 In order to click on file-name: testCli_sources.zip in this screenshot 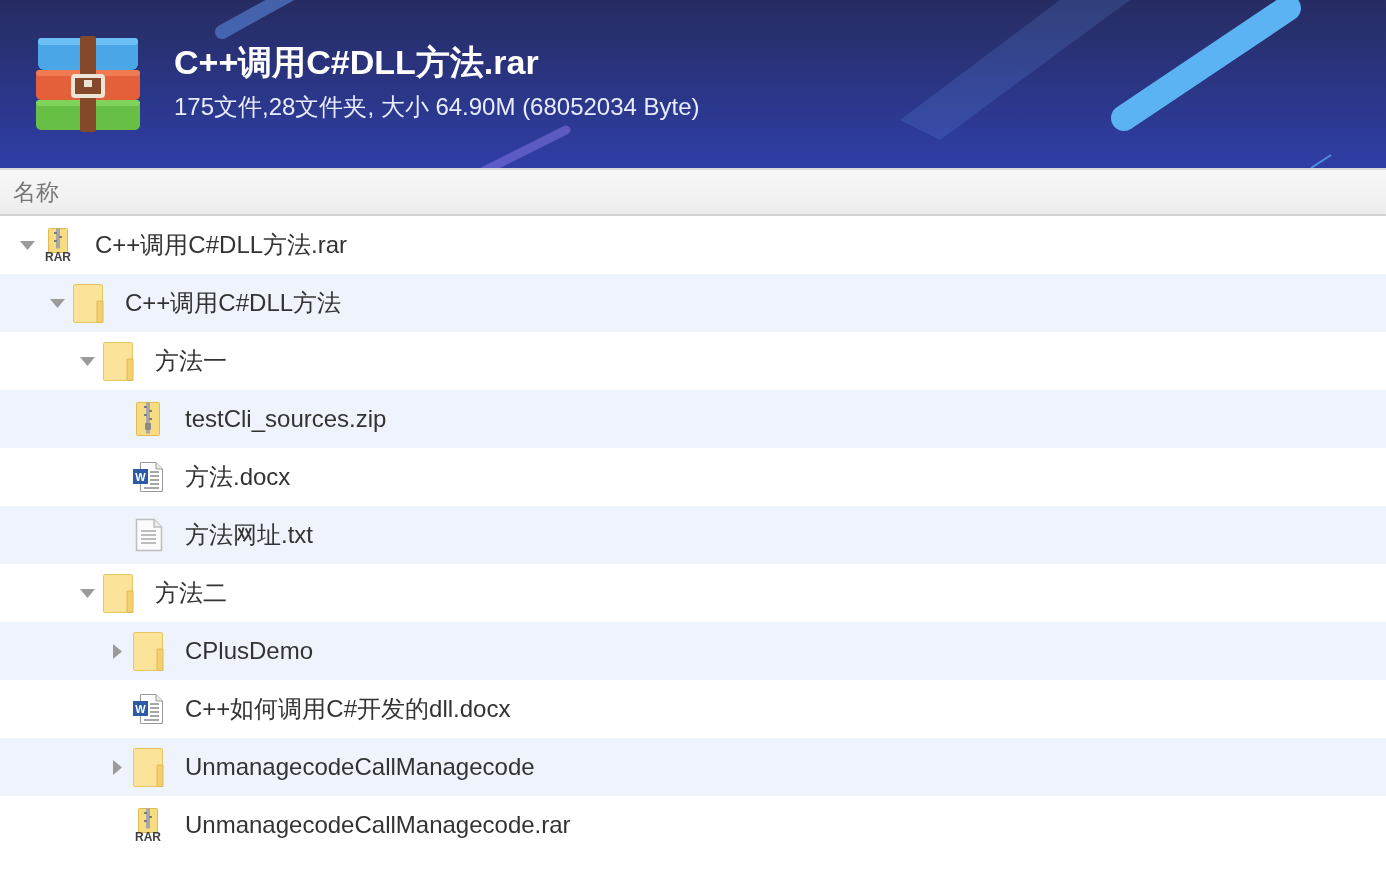, I will do `click(286, 419)`.